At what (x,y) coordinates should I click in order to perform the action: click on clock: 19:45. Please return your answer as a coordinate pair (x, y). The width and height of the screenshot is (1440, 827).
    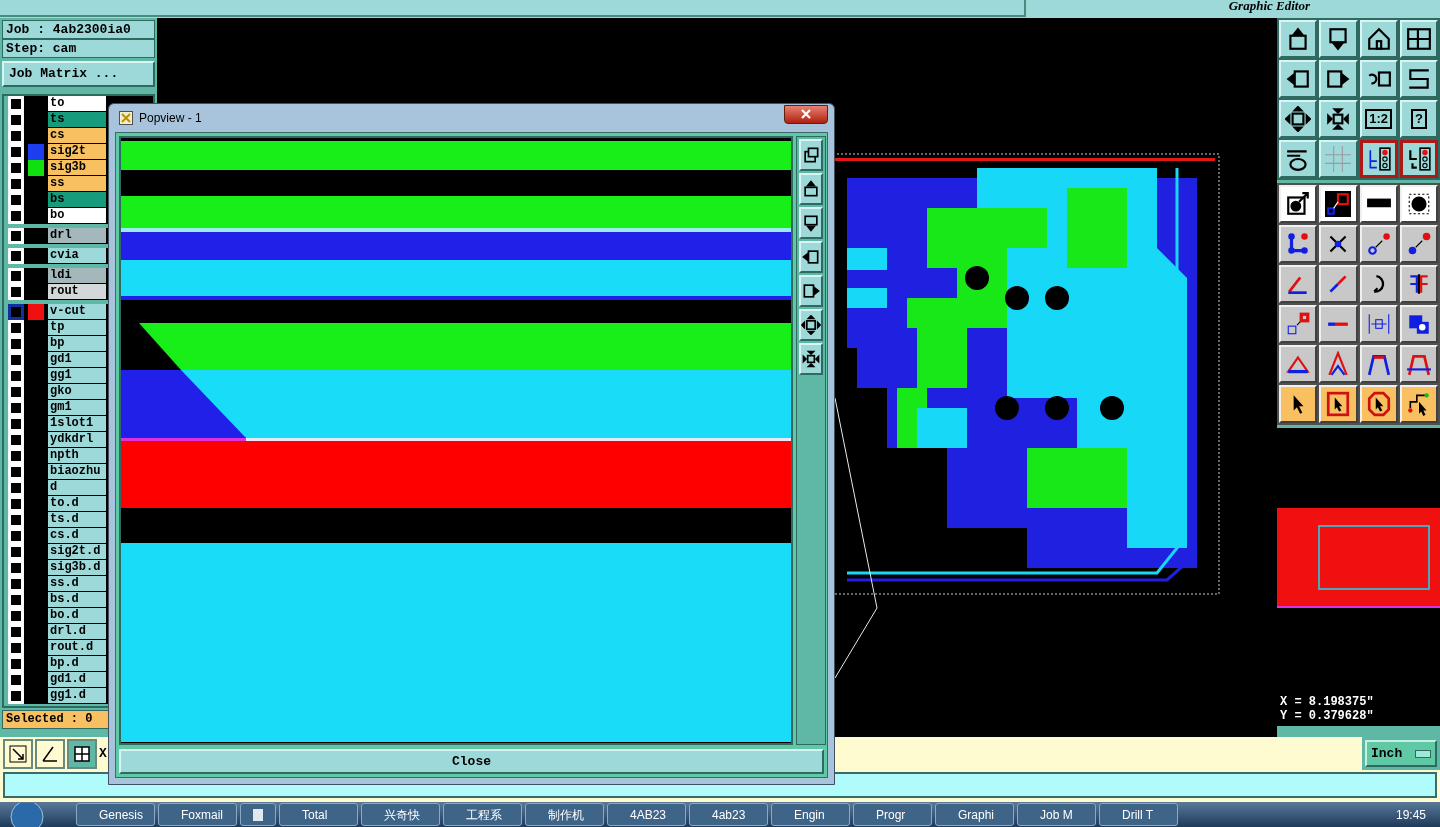
    Looking at the image, I should click on (1417, 814).